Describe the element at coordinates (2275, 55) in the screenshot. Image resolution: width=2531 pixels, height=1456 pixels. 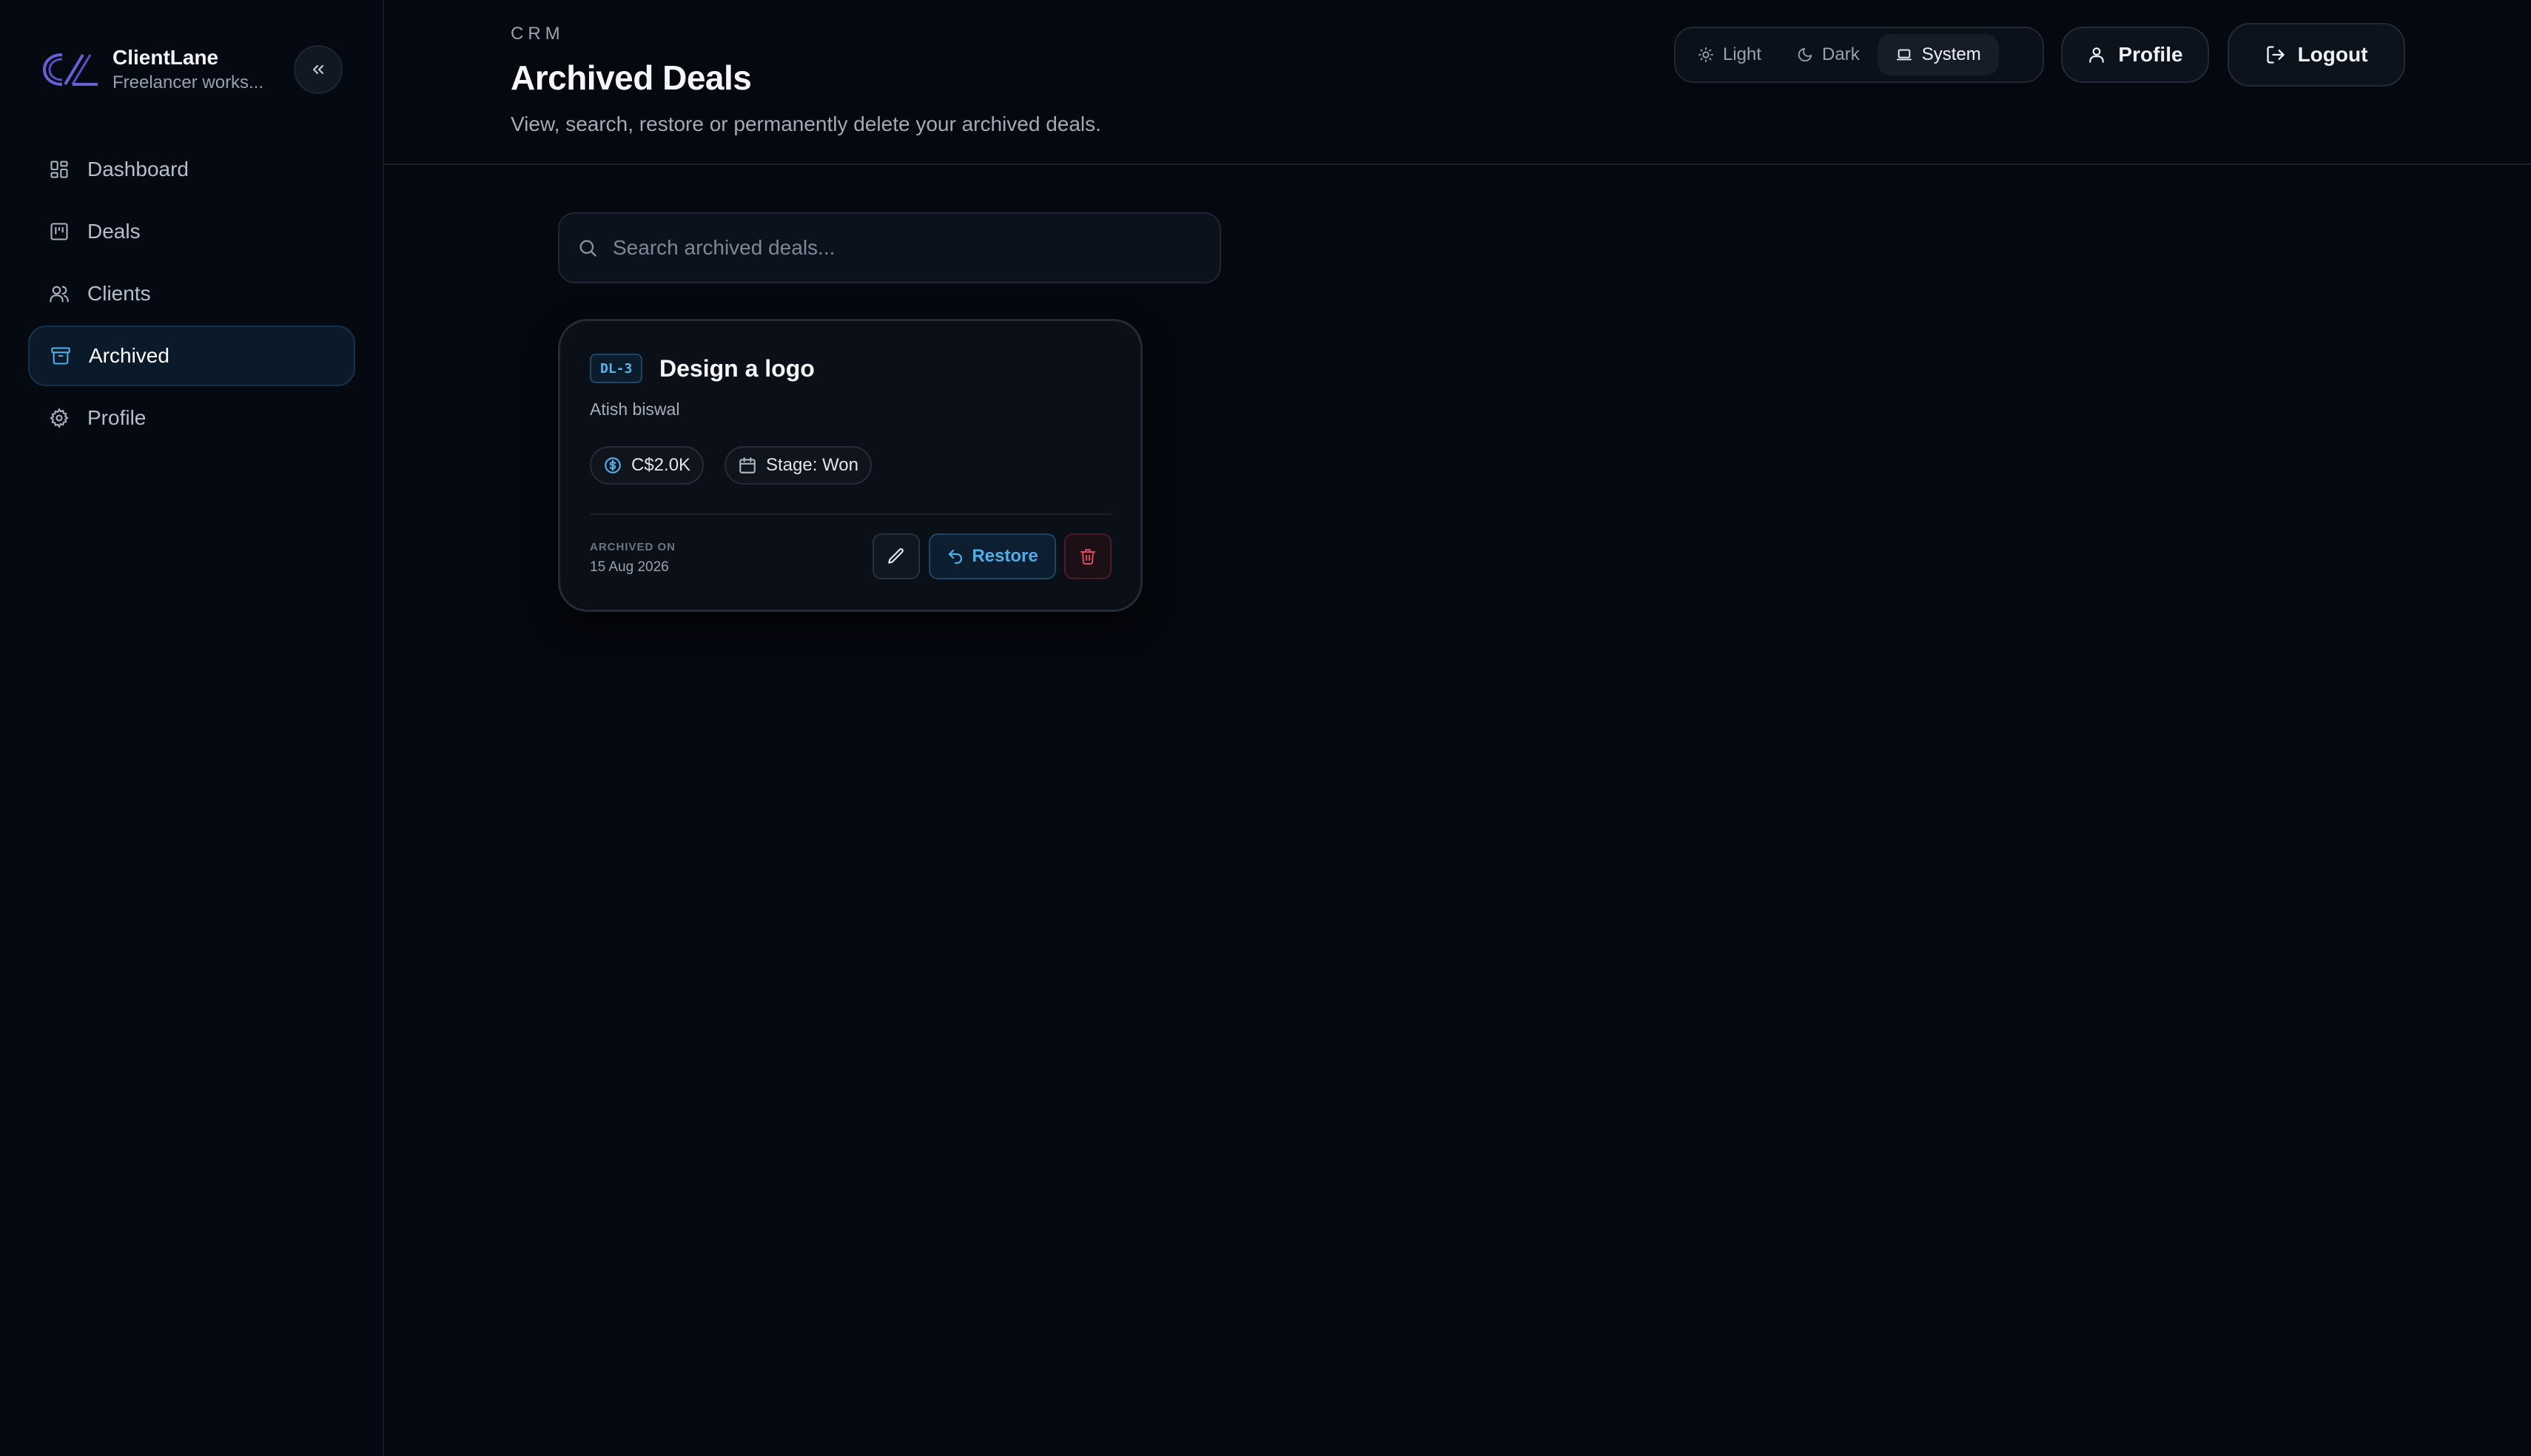
I see `logout-icon` at that location.